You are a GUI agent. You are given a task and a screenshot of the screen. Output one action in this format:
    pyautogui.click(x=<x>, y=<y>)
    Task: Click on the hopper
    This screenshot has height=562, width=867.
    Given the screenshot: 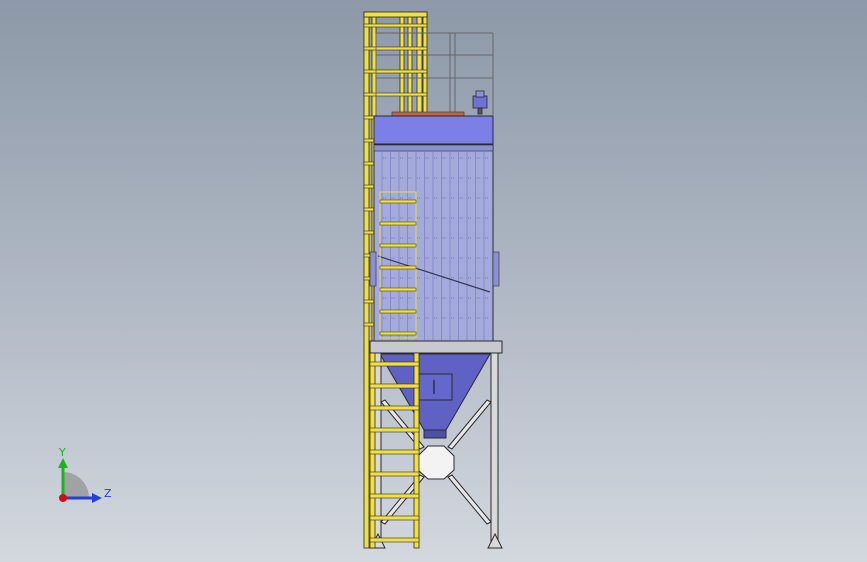 What is the action you would take?
    pyautogui.click(x=435, y=396)
    